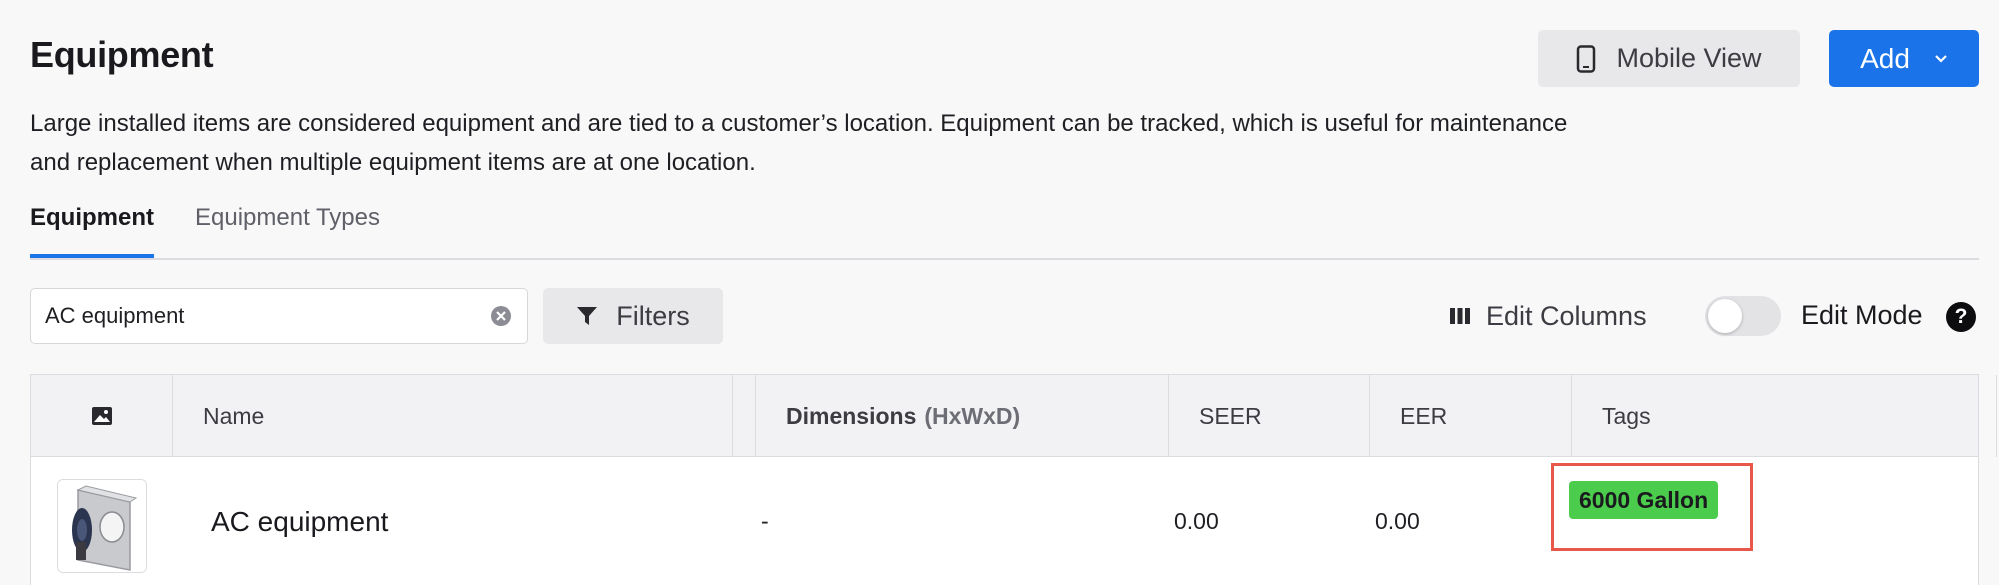 The width and height of the screenshot is (1999, 585). Describe the element at coordinates (1397, 521) in the screenshot. I see `equipment-eer: 0.00` at that location.